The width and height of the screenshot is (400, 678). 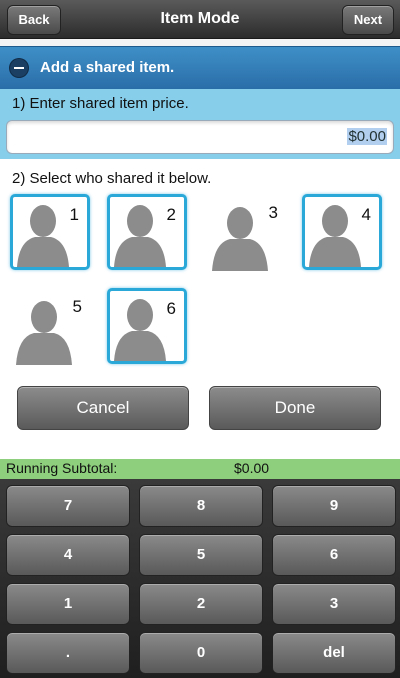 What do you see at coordinates (112, 178) in the screenshot?
I see `people-step-label: 2) Select who shared it below.` at bounding box center [112, 178].